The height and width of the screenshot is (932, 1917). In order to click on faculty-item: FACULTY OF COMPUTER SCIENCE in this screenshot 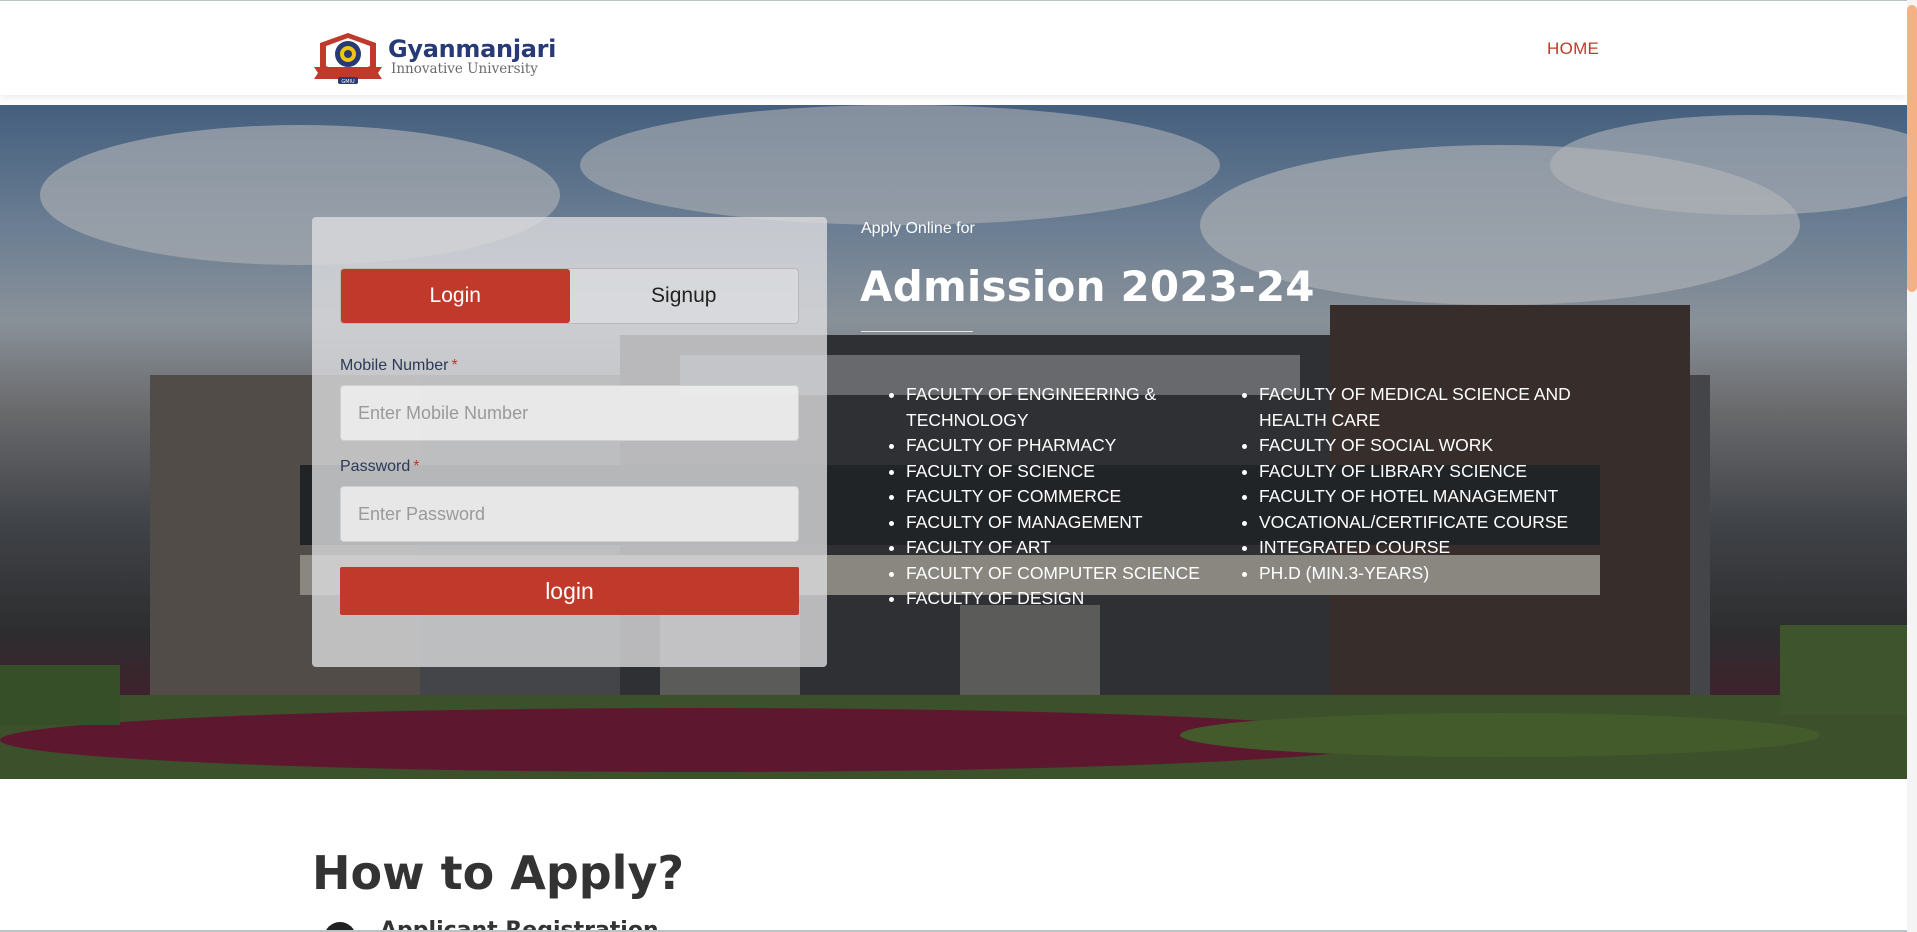, I will do `click(1056, 574)`.